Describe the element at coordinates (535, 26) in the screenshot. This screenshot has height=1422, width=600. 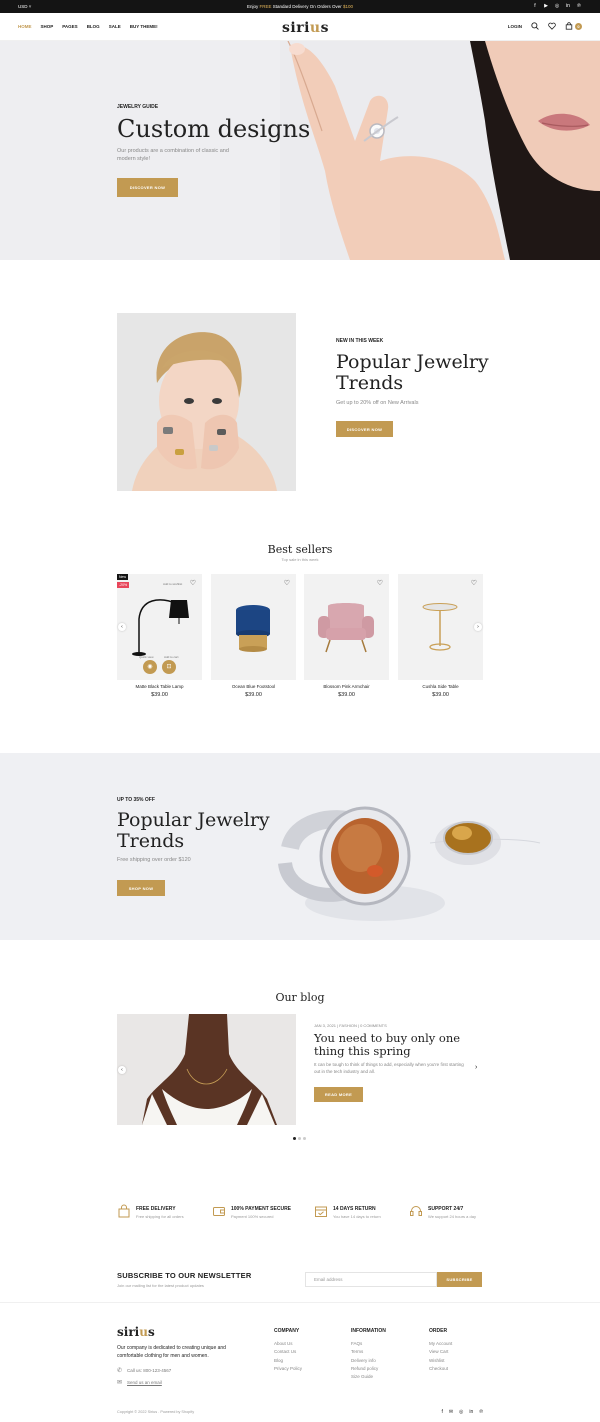
I see `search-icon` at that location.